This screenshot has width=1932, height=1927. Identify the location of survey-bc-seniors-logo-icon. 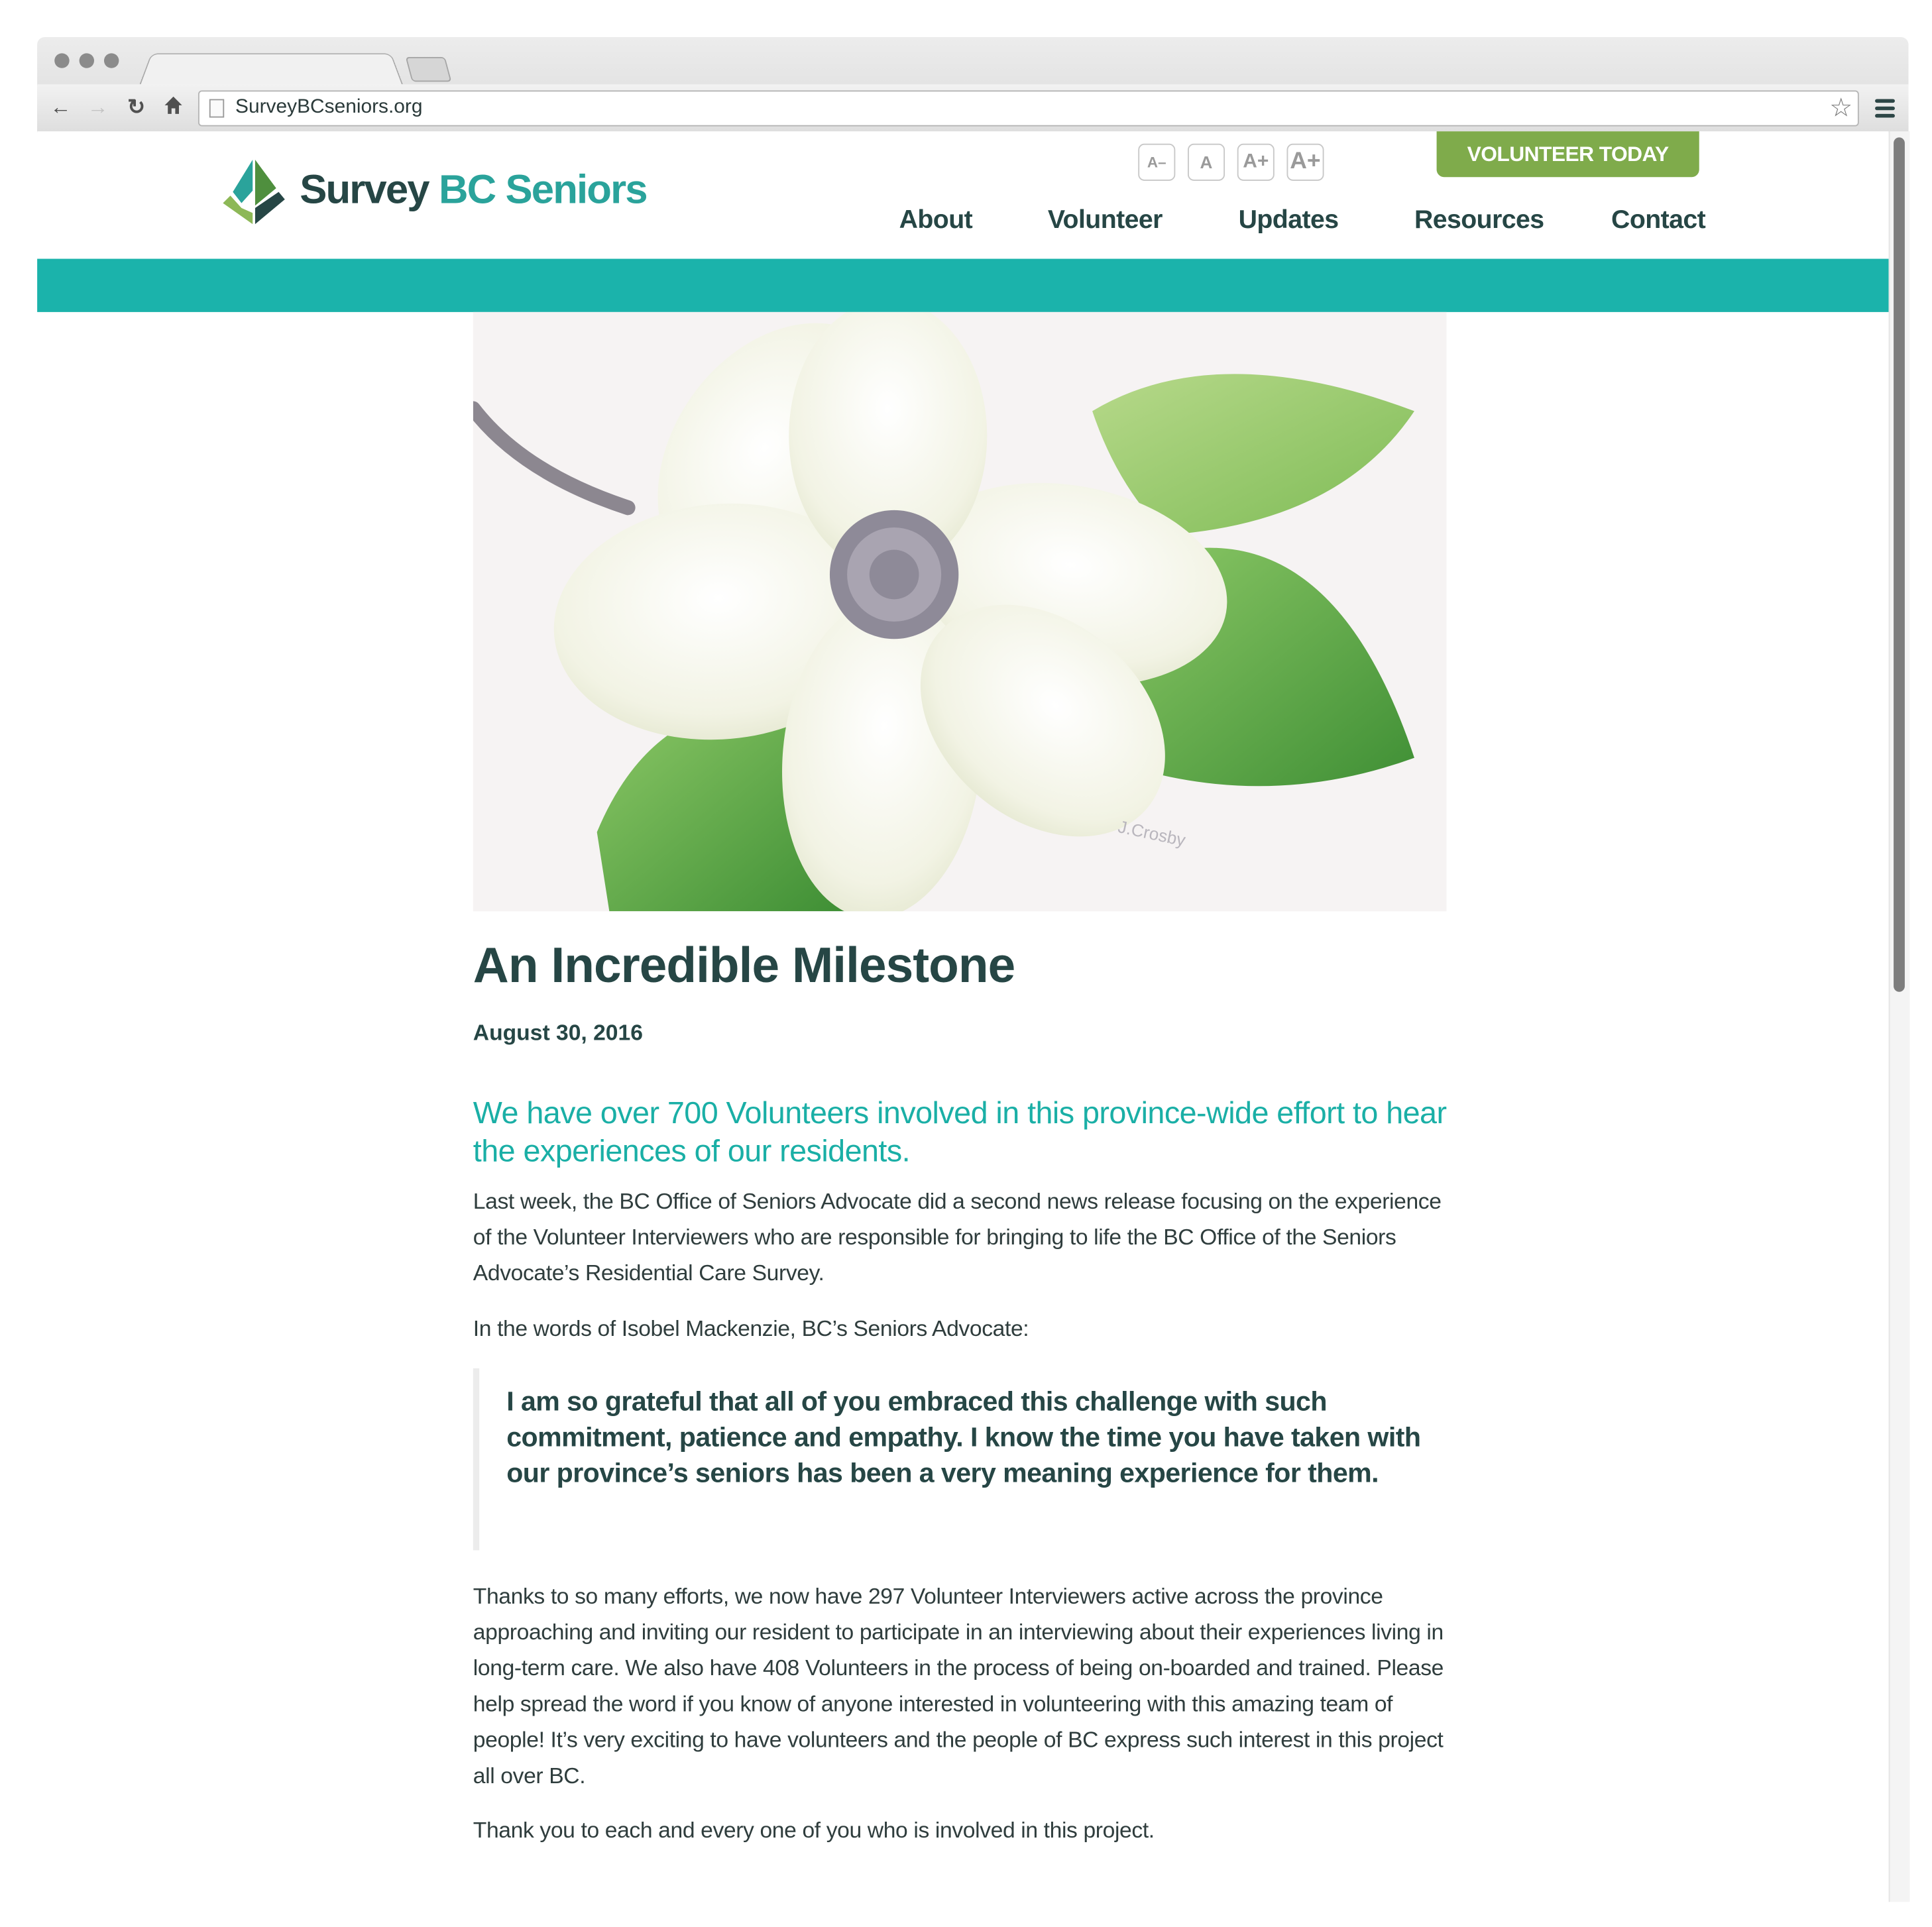
(254, 191).